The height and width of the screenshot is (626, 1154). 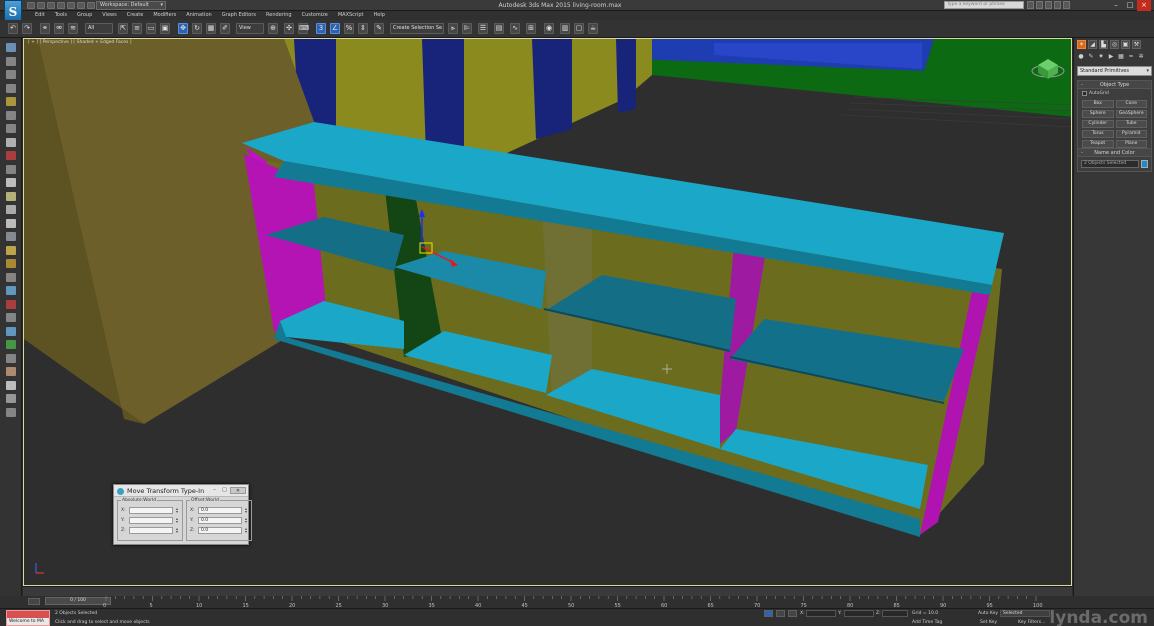 What do you see at coordinates (11, 142) in the screenshot?
I see `selection-icon` at bounding box center [11, 142].